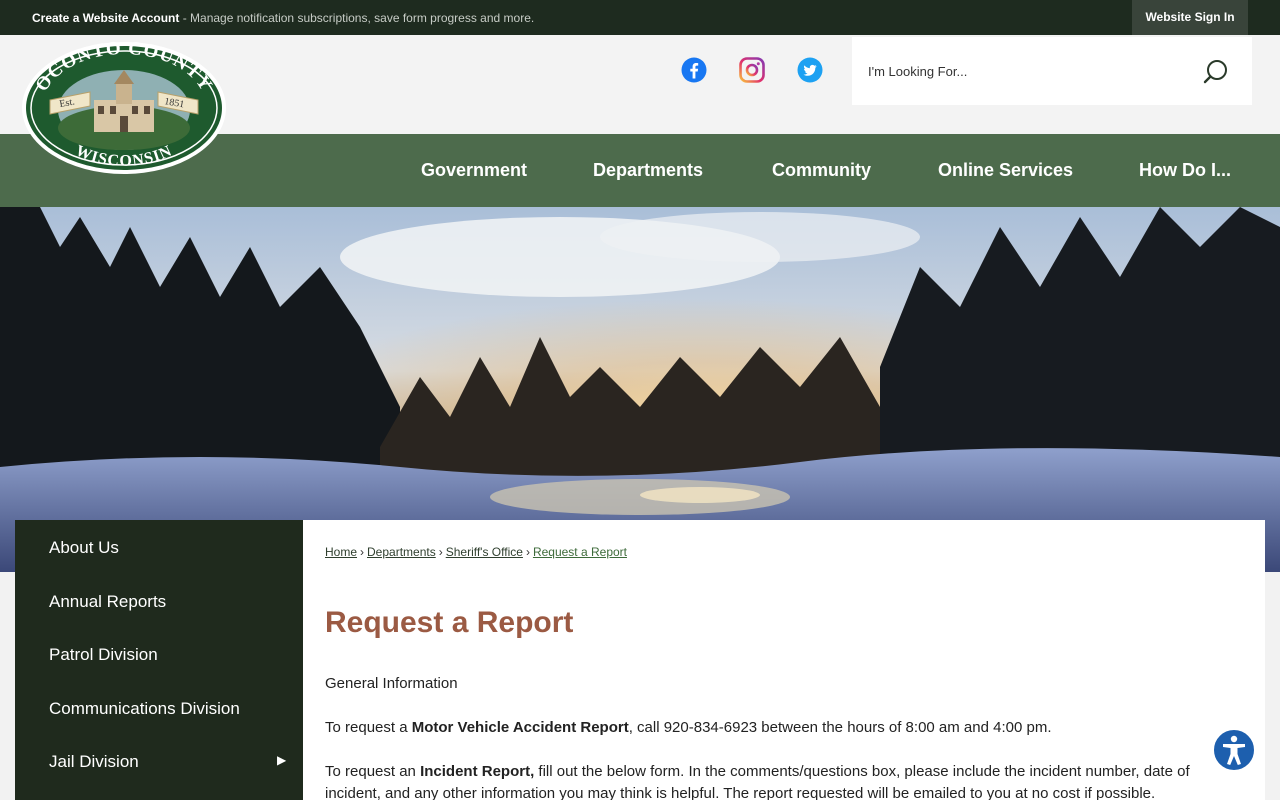 This screenshot has height=800, width=1280. Describe the element at coordinates (1028, 71) in the screenshot. I see `search-input` at that location.